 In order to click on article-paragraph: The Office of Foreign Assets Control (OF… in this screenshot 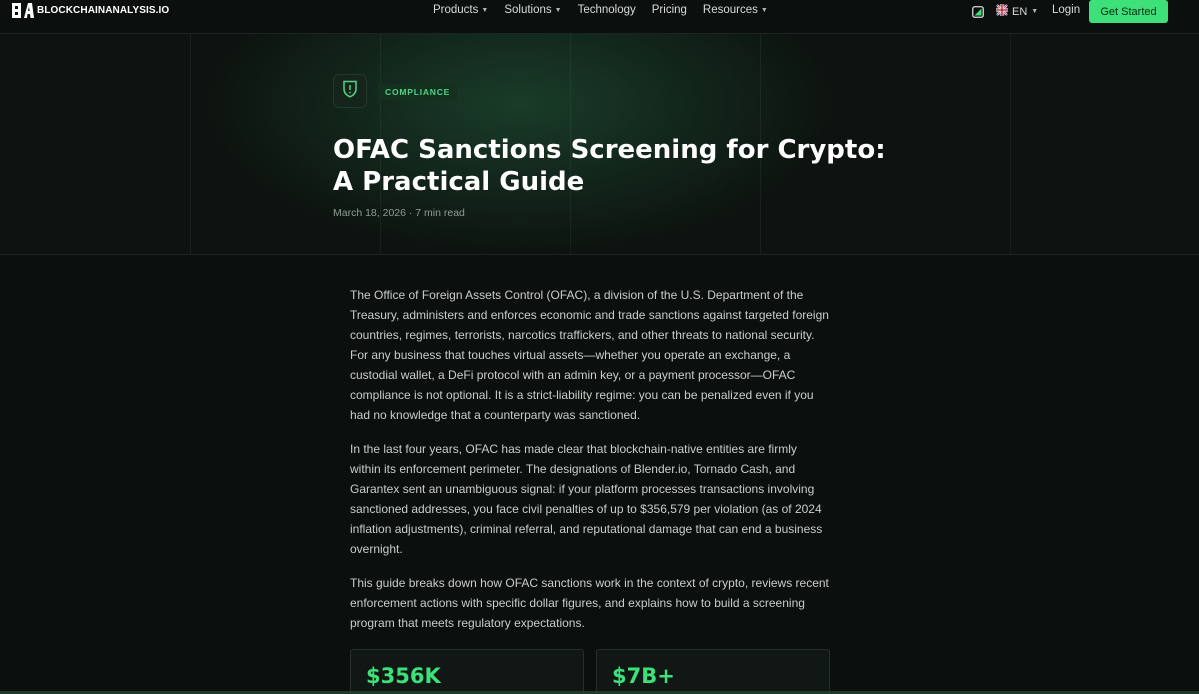, I will do `click(589, 355)`.